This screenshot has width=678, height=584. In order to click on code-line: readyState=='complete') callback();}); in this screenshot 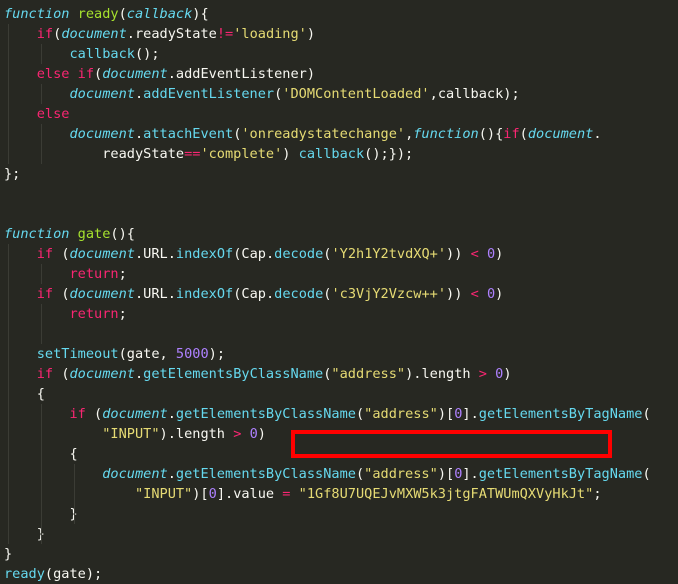, I will do `click(339, 154)`.